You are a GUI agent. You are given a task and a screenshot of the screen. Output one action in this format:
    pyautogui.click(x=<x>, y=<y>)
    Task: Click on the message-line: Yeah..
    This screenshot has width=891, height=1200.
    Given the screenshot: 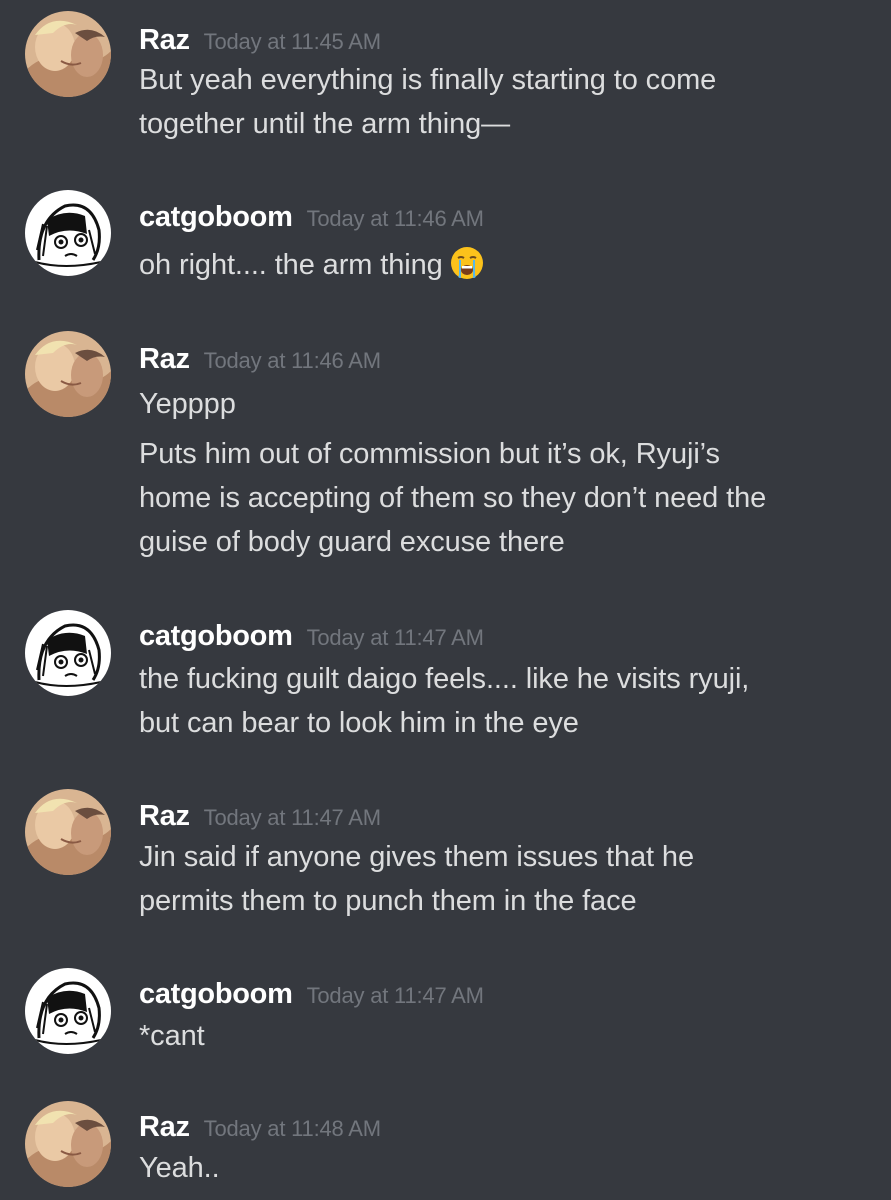 What is the action you would take?
    pyautogui.click(x=179, y=1168)
    